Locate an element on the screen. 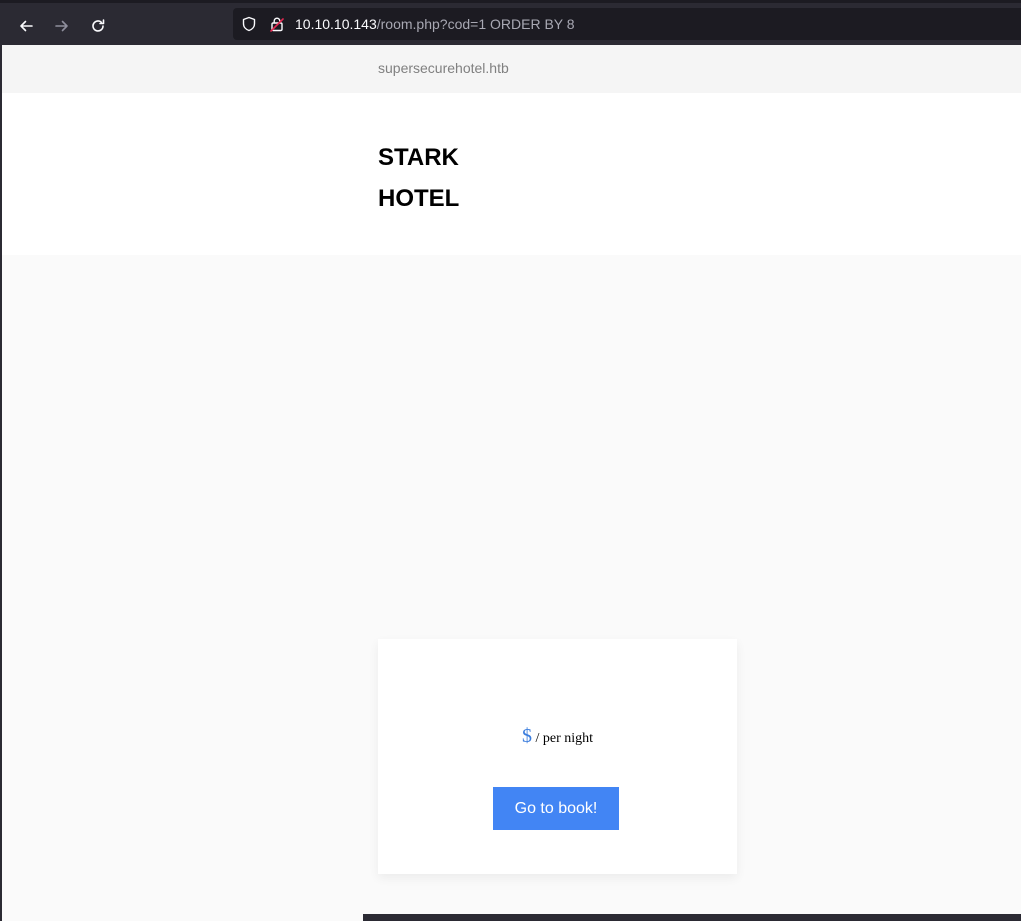 The image size is (1021, 921). room-price: $ / per night is located at coordinates (557, 736).